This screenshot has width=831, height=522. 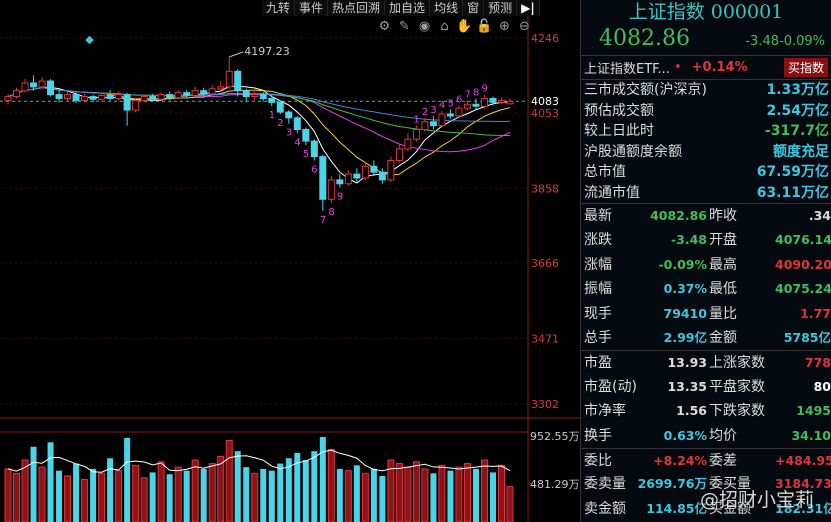 I want to click on draw-pen-icon: ✎, so click(x=404, y=26).